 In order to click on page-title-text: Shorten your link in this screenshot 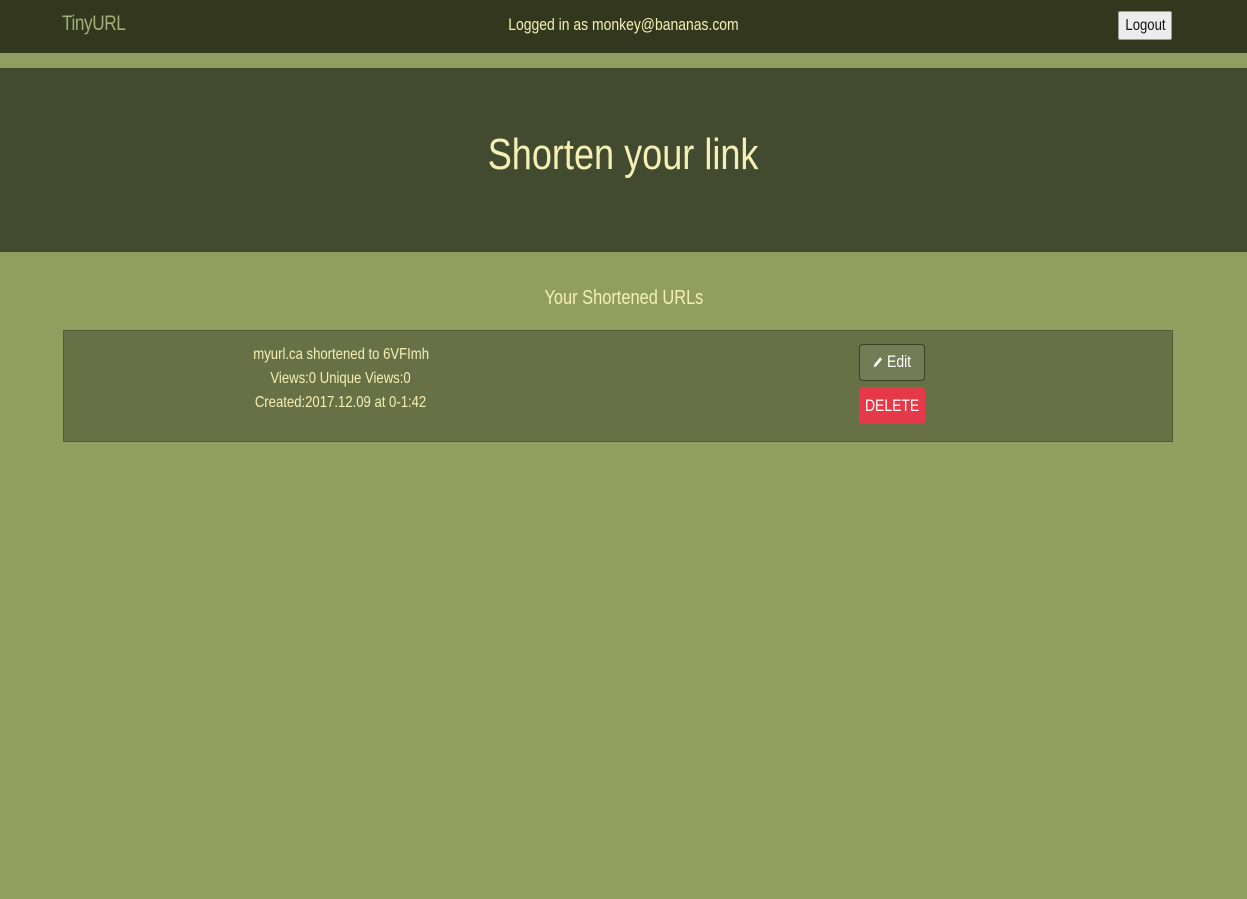, I will do `click(623, 154)`.